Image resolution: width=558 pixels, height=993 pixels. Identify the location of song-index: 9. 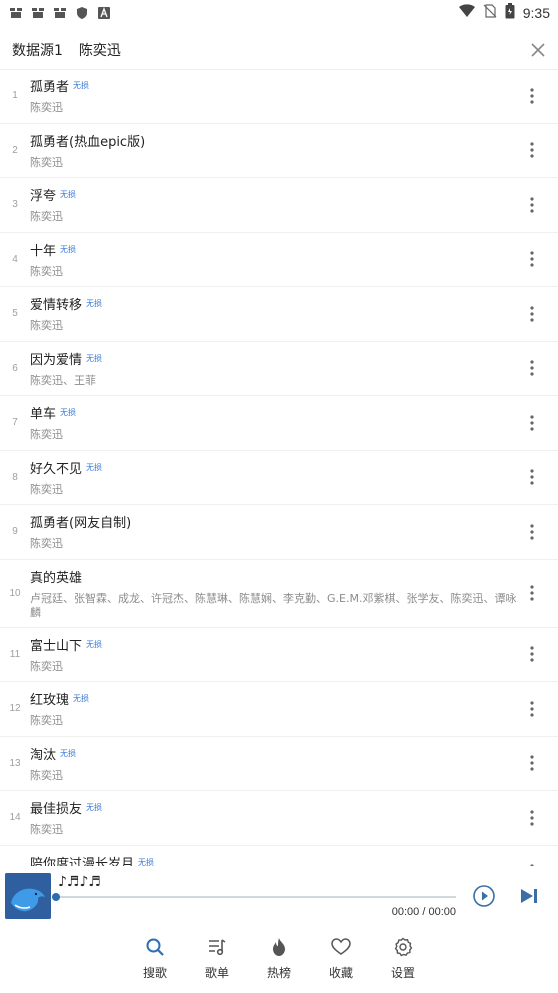
(15, 532).